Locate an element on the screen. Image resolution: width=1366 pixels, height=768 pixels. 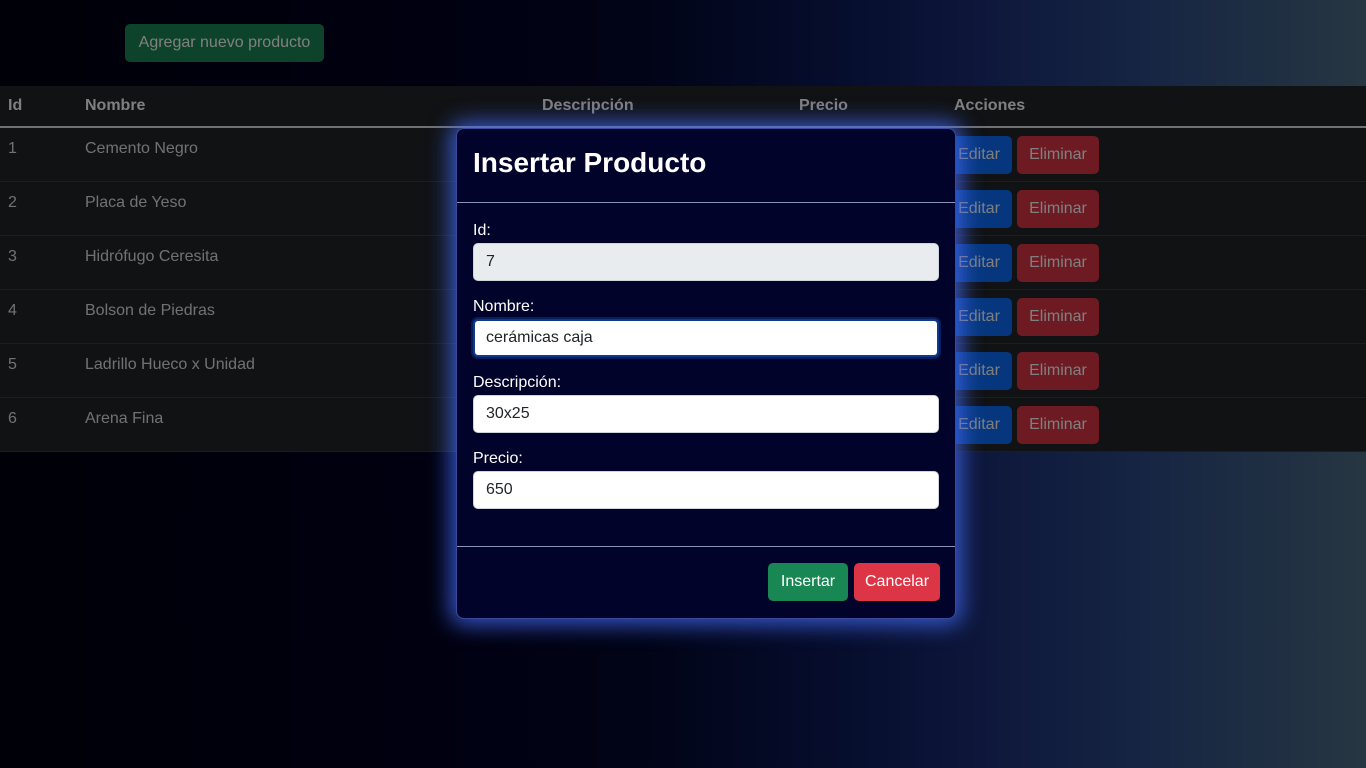
precio-input is located at coordinates (706, 490).